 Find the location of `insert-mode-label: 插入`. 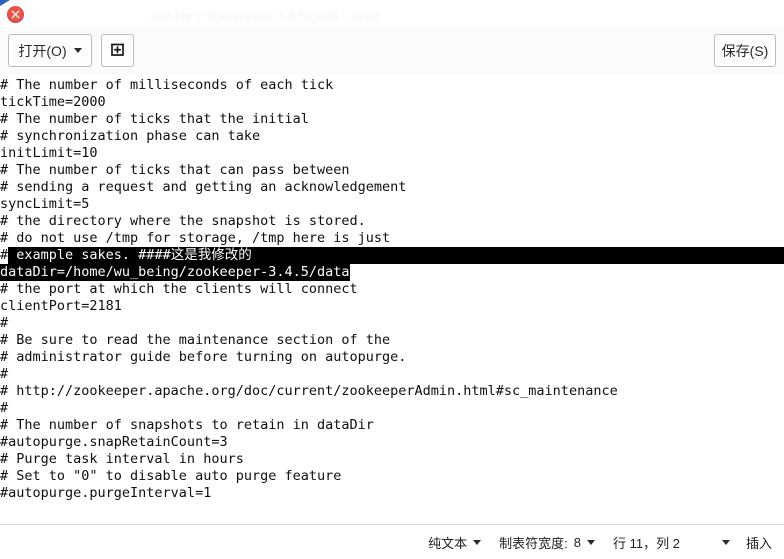

insert-mode-label: 插入 is located at coordinates (758, 543).